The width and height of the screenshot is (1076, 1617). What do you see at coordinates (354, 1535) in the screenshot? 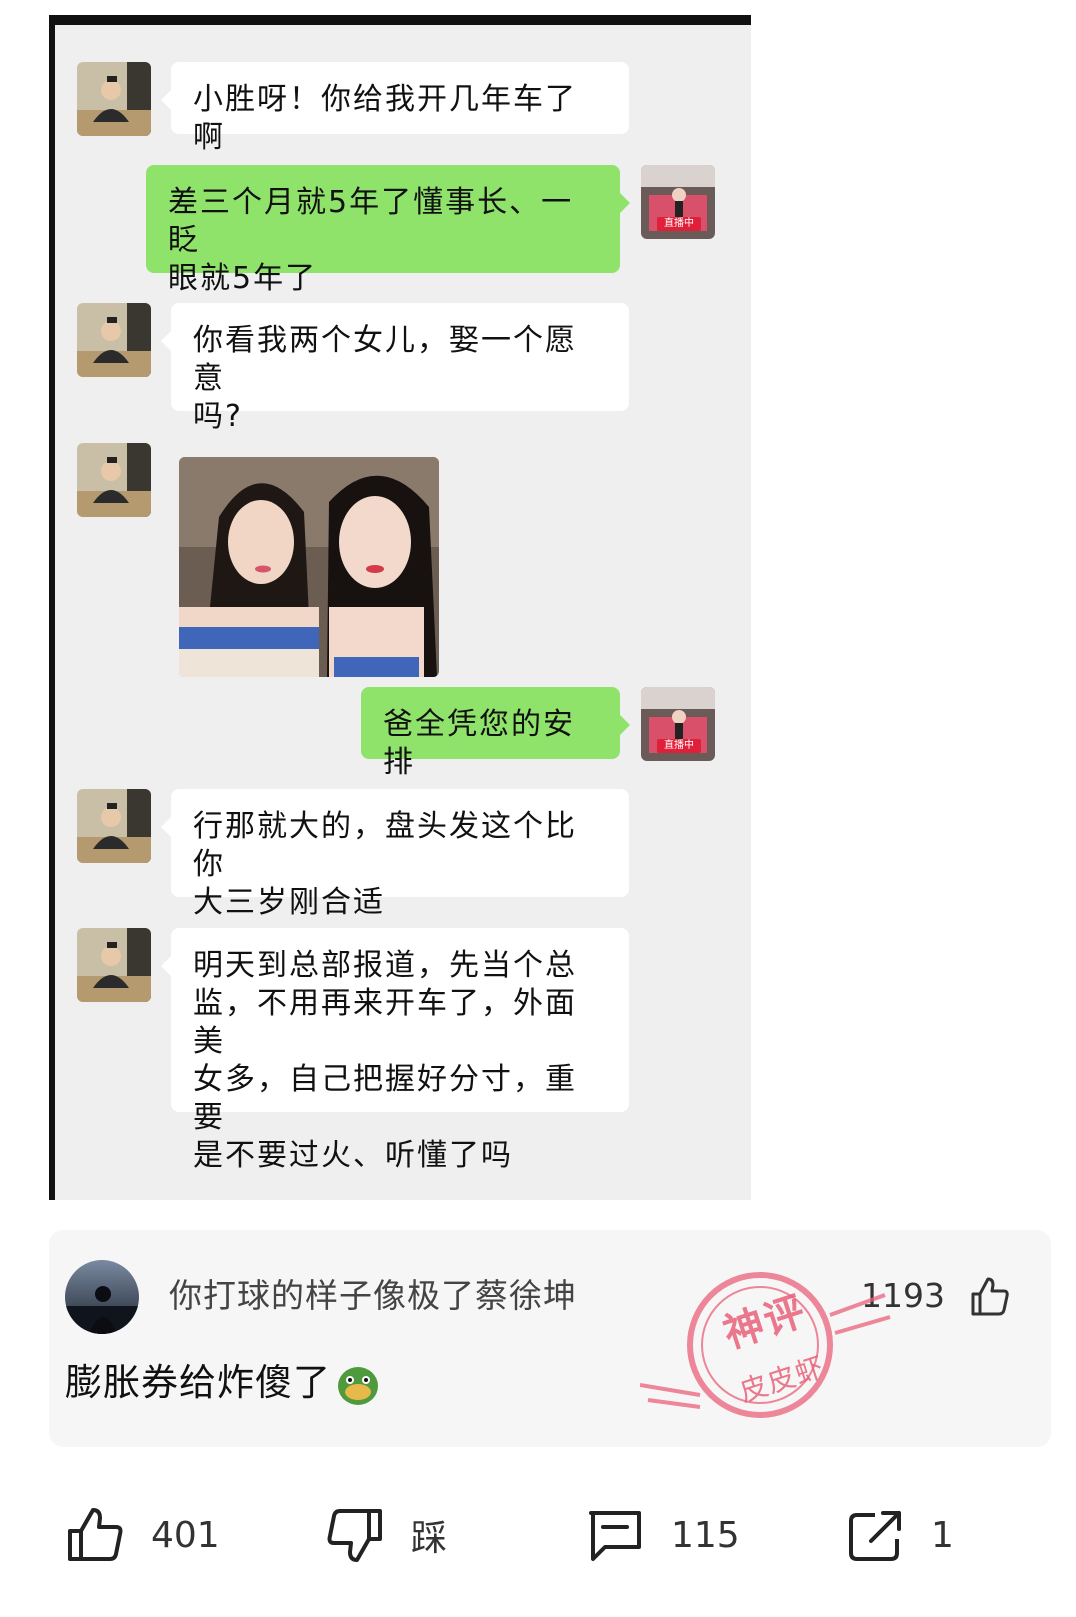
I see `thumbs-down-icon` at bounding box center [354, 1535].